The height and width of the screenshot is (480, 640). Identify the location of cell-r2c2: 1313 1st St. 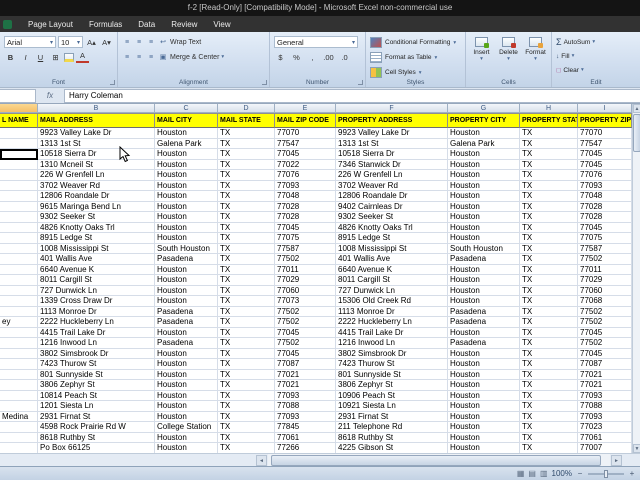
(96, 143).